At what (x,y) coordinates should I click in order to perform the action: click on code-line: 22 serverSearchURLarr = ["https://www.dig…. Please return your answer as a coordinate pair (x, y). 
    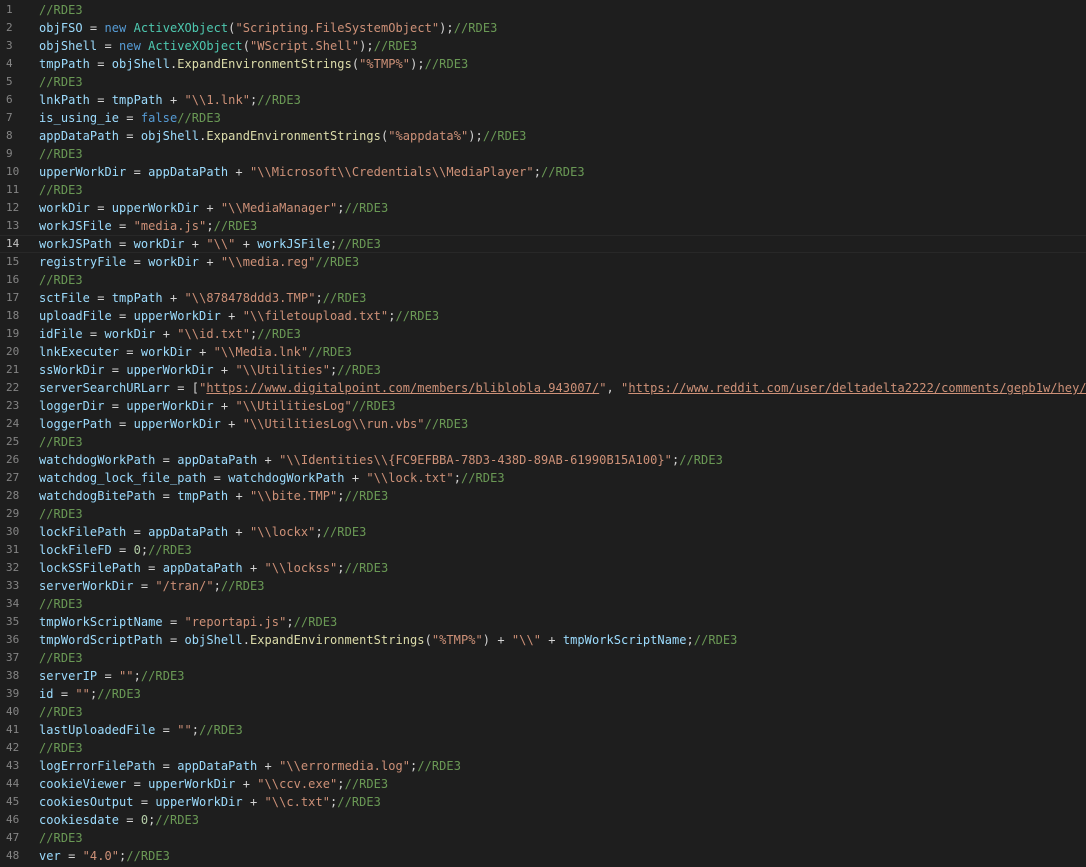
    Looking at the image, I should click on (543, 388).